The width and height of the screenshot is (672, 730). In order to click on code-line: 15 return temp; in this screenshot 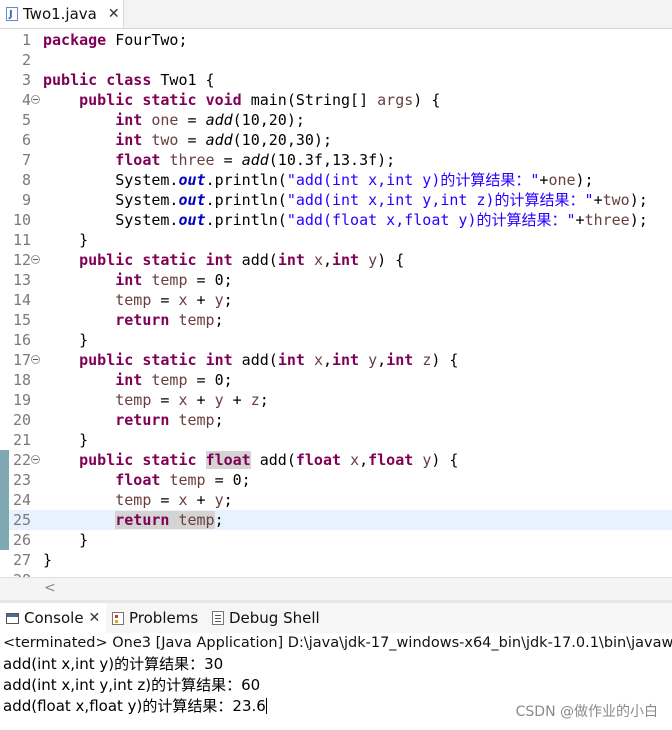, I will do `click(336, 320)`.